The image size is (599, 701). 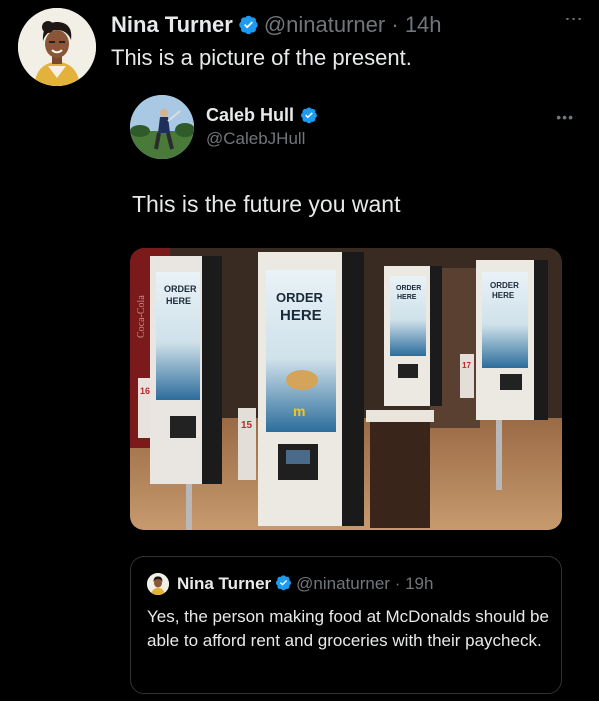 What do you see at coordinates (250, 115) in the screenshot?
I see `quoted-author-name: Caleb Hull` at bounding box center [250, 115].